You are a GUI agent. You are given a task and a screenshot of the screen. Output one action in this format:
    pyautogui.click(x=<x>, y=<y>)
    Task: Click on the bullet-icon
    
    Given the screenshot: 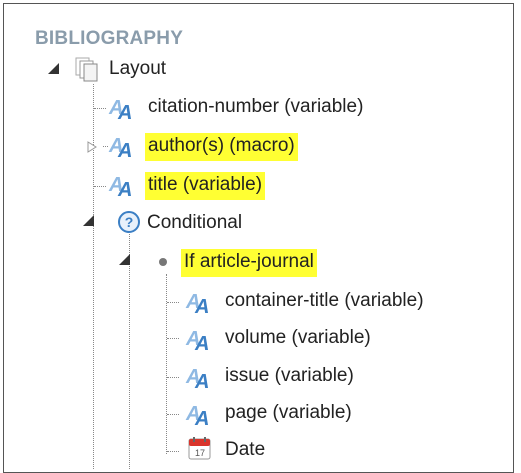 What is the action you would take?
    pyautogui.click(x=163, y=262)
    